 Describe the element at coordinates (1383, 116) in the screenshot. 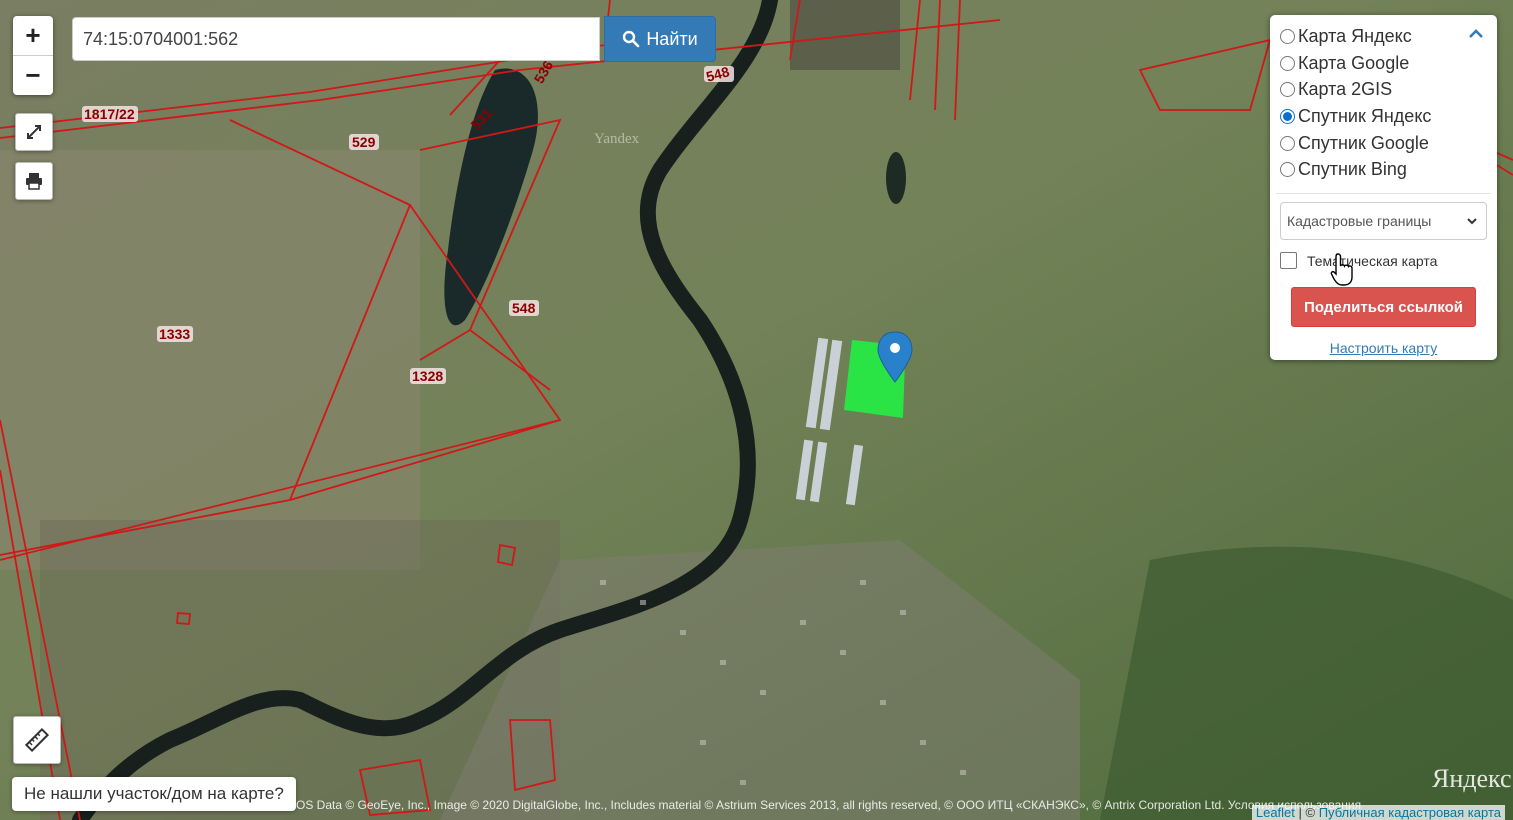

I see `layer-option-yandex-satellite: Спутник Яндекс` at that location.